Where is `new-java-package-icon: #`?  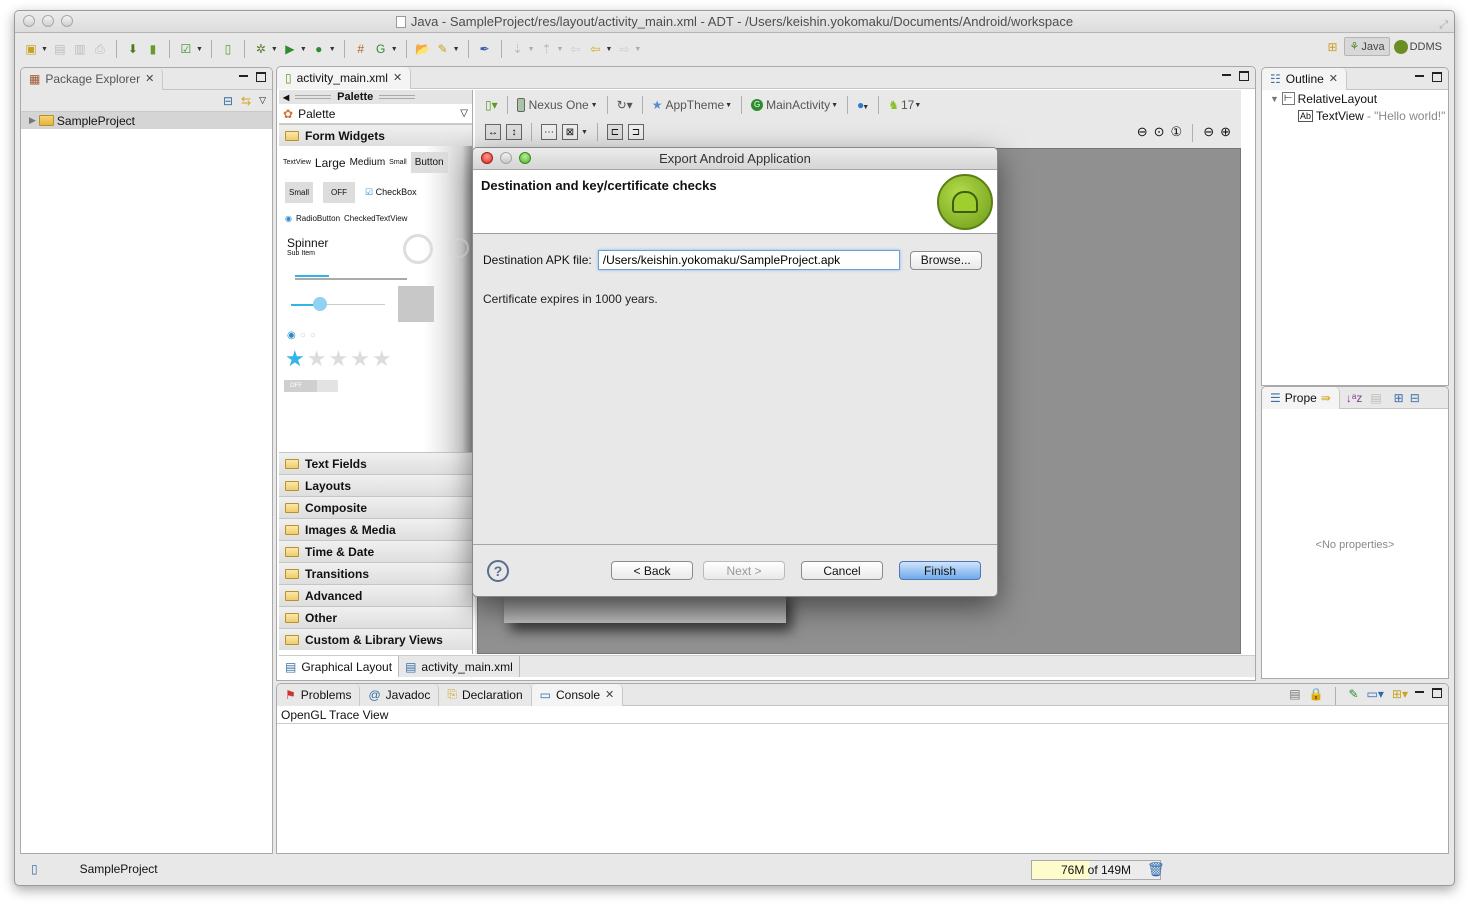 new-java-package-icon: # is located at coordinates (361, 49).